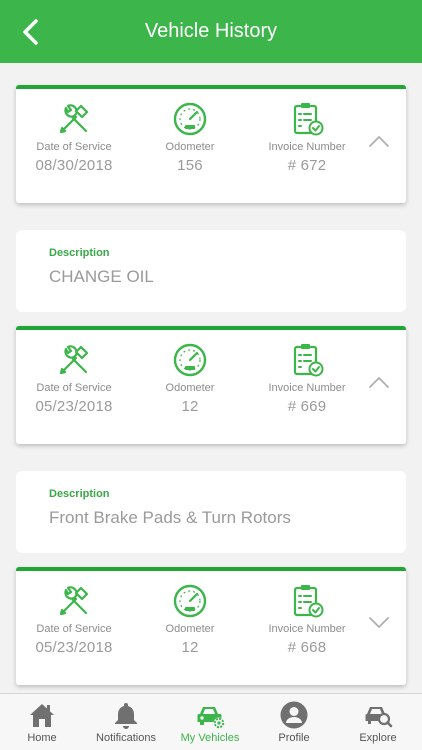 The height and width of the screenshot is (750, 422). I want to click on tab-label: Notifications, so click(126, 738).